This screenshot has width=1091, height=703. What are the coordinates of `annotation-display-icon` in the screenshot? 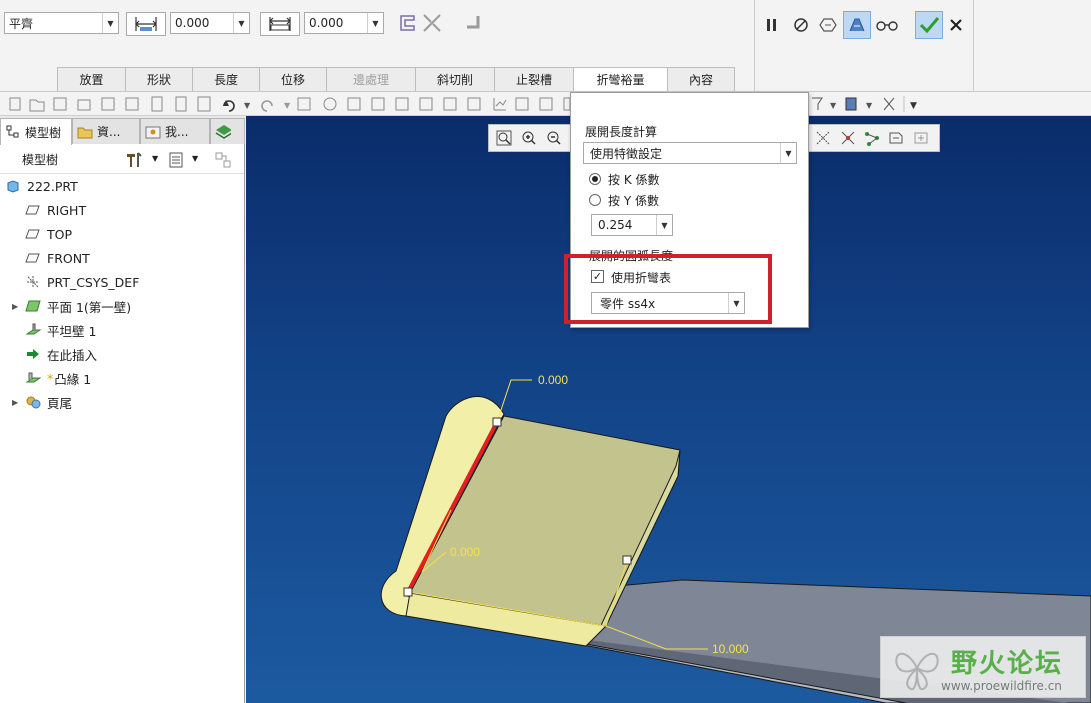 It's located at (896, 138).